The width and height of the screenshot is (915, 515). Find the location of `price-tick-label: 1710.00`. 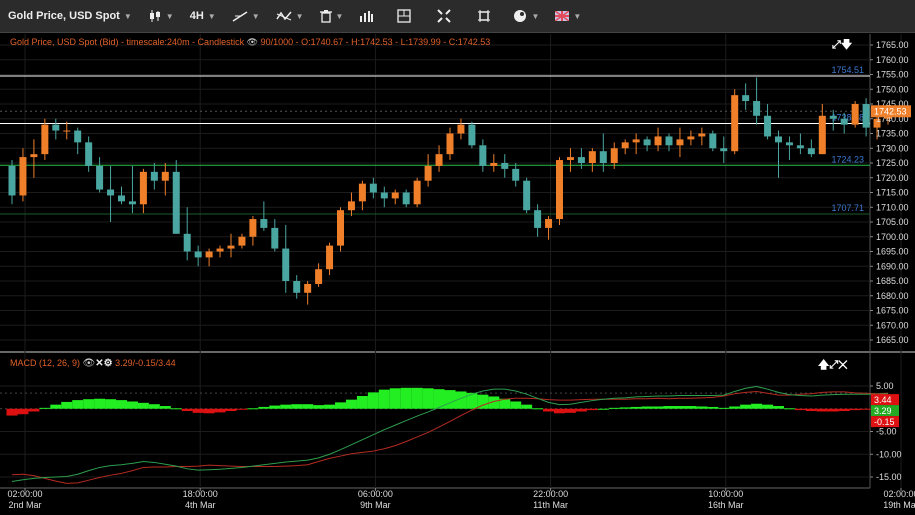

price-tick-label: 1710.00 is located at coordinates (892, 207).